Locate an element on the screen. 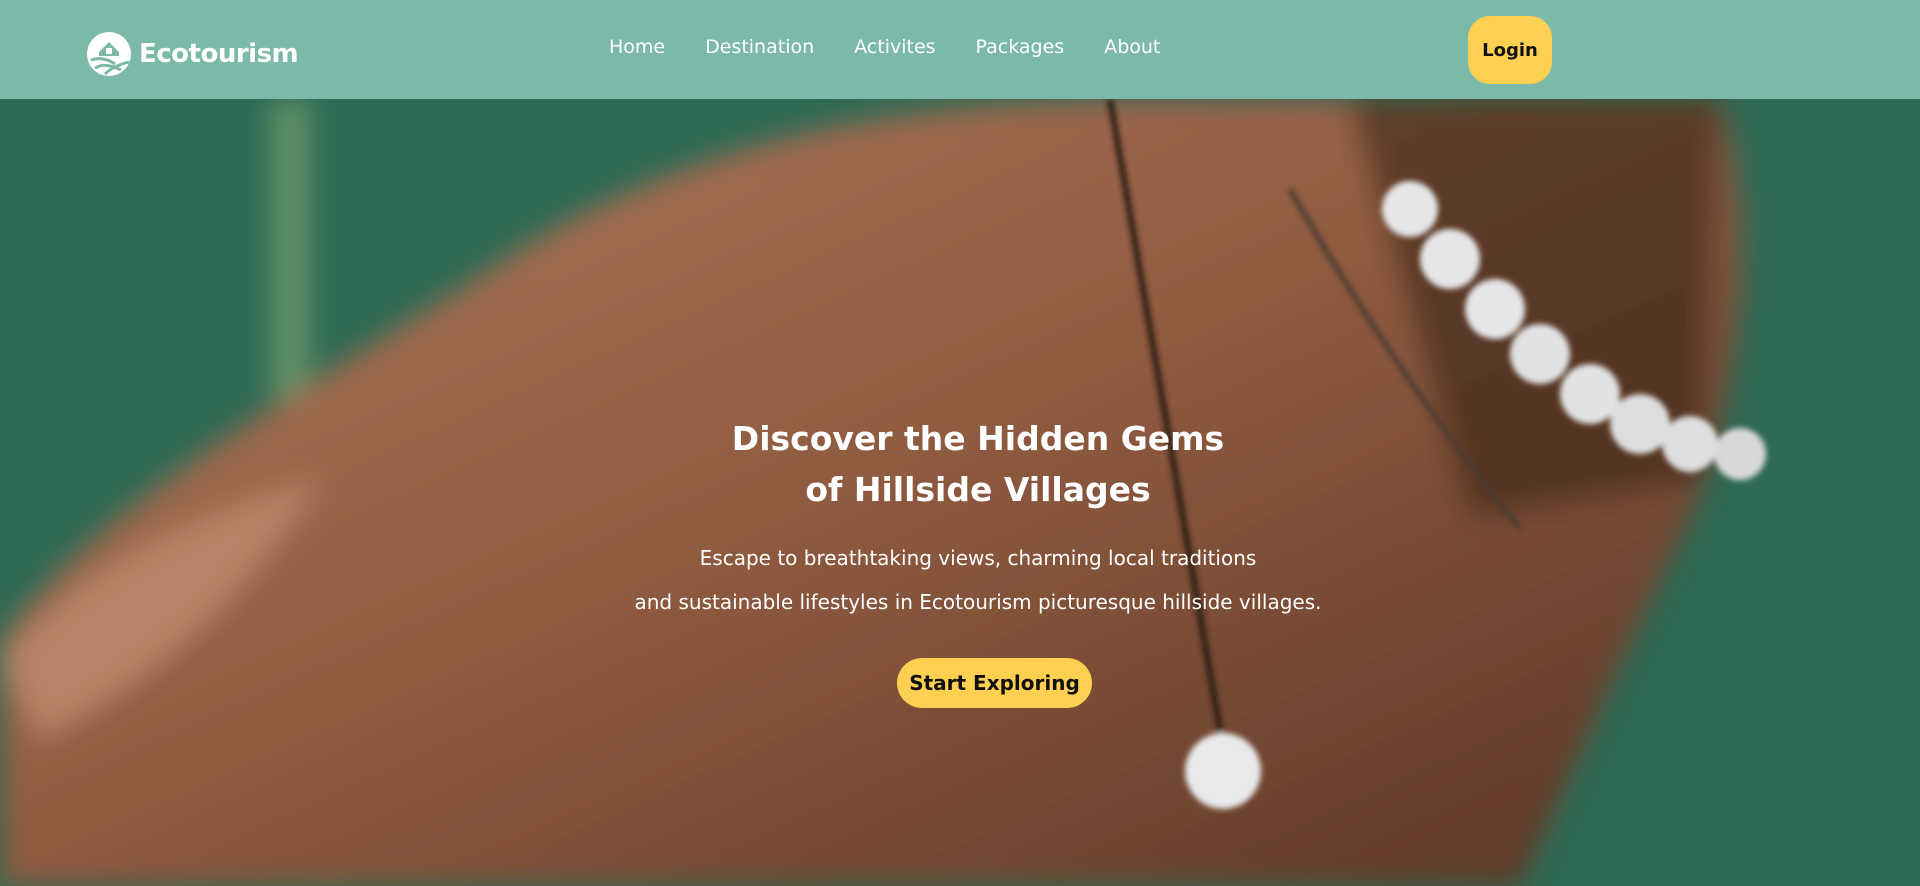  brand-logo: Ecotourism is located at coordinates (192, 54).